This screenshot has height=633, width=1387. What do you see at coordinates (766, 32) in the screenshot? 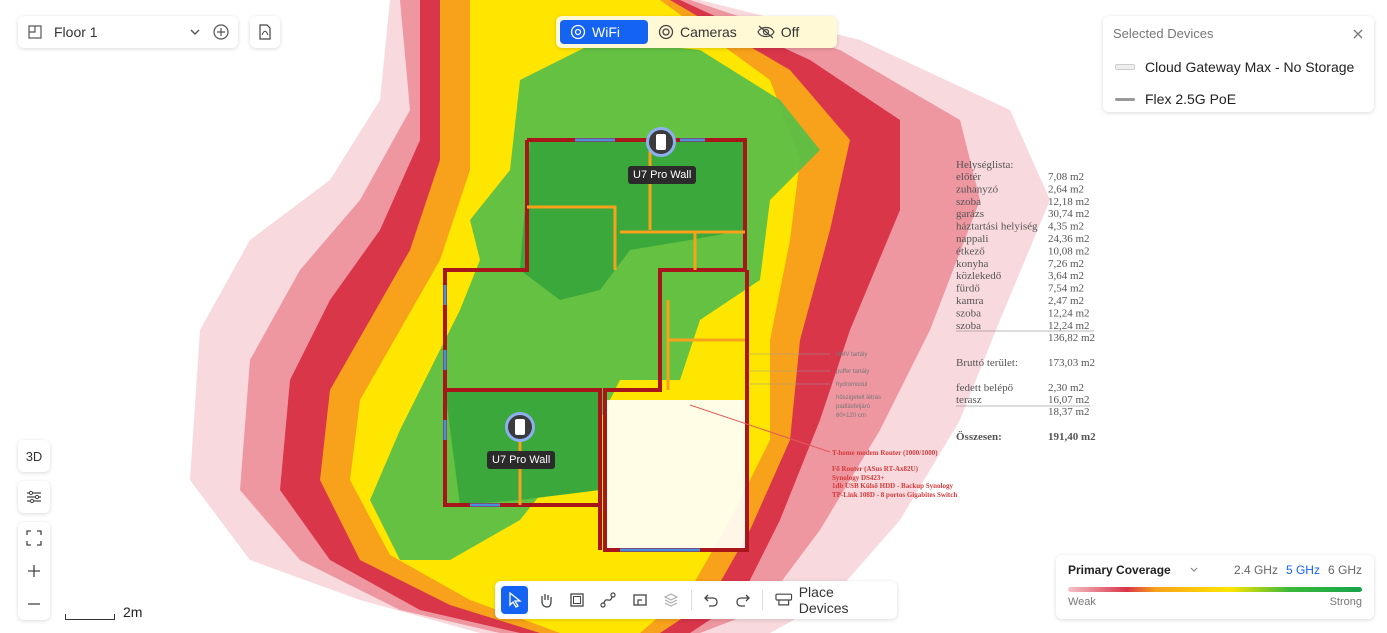
I see `eye-off-icon` at bounding box center [766, 32].